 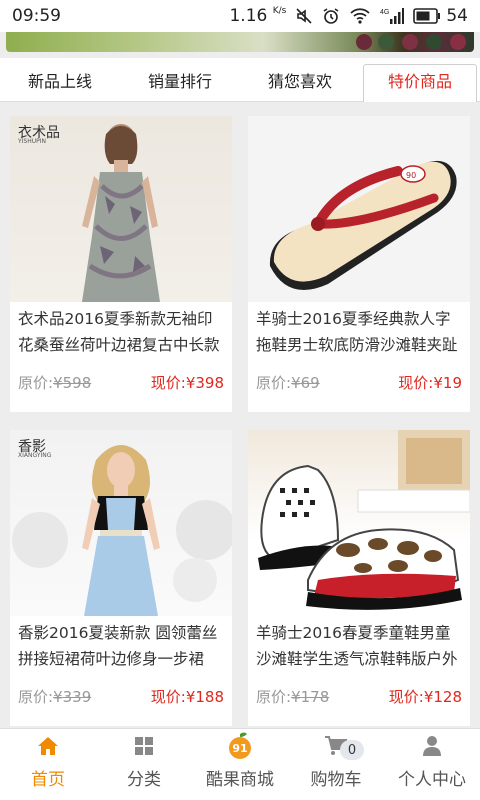 I want to click on svg-text: 4G, so click(x=384, y=12).